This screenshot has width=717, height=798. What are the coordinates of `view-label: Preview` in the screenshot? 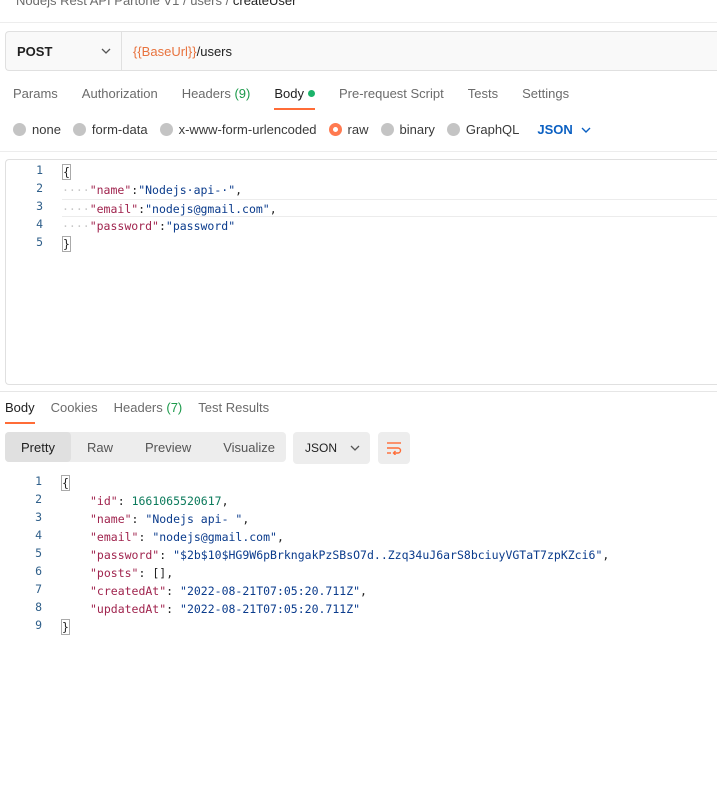 It's located at (168, 447).